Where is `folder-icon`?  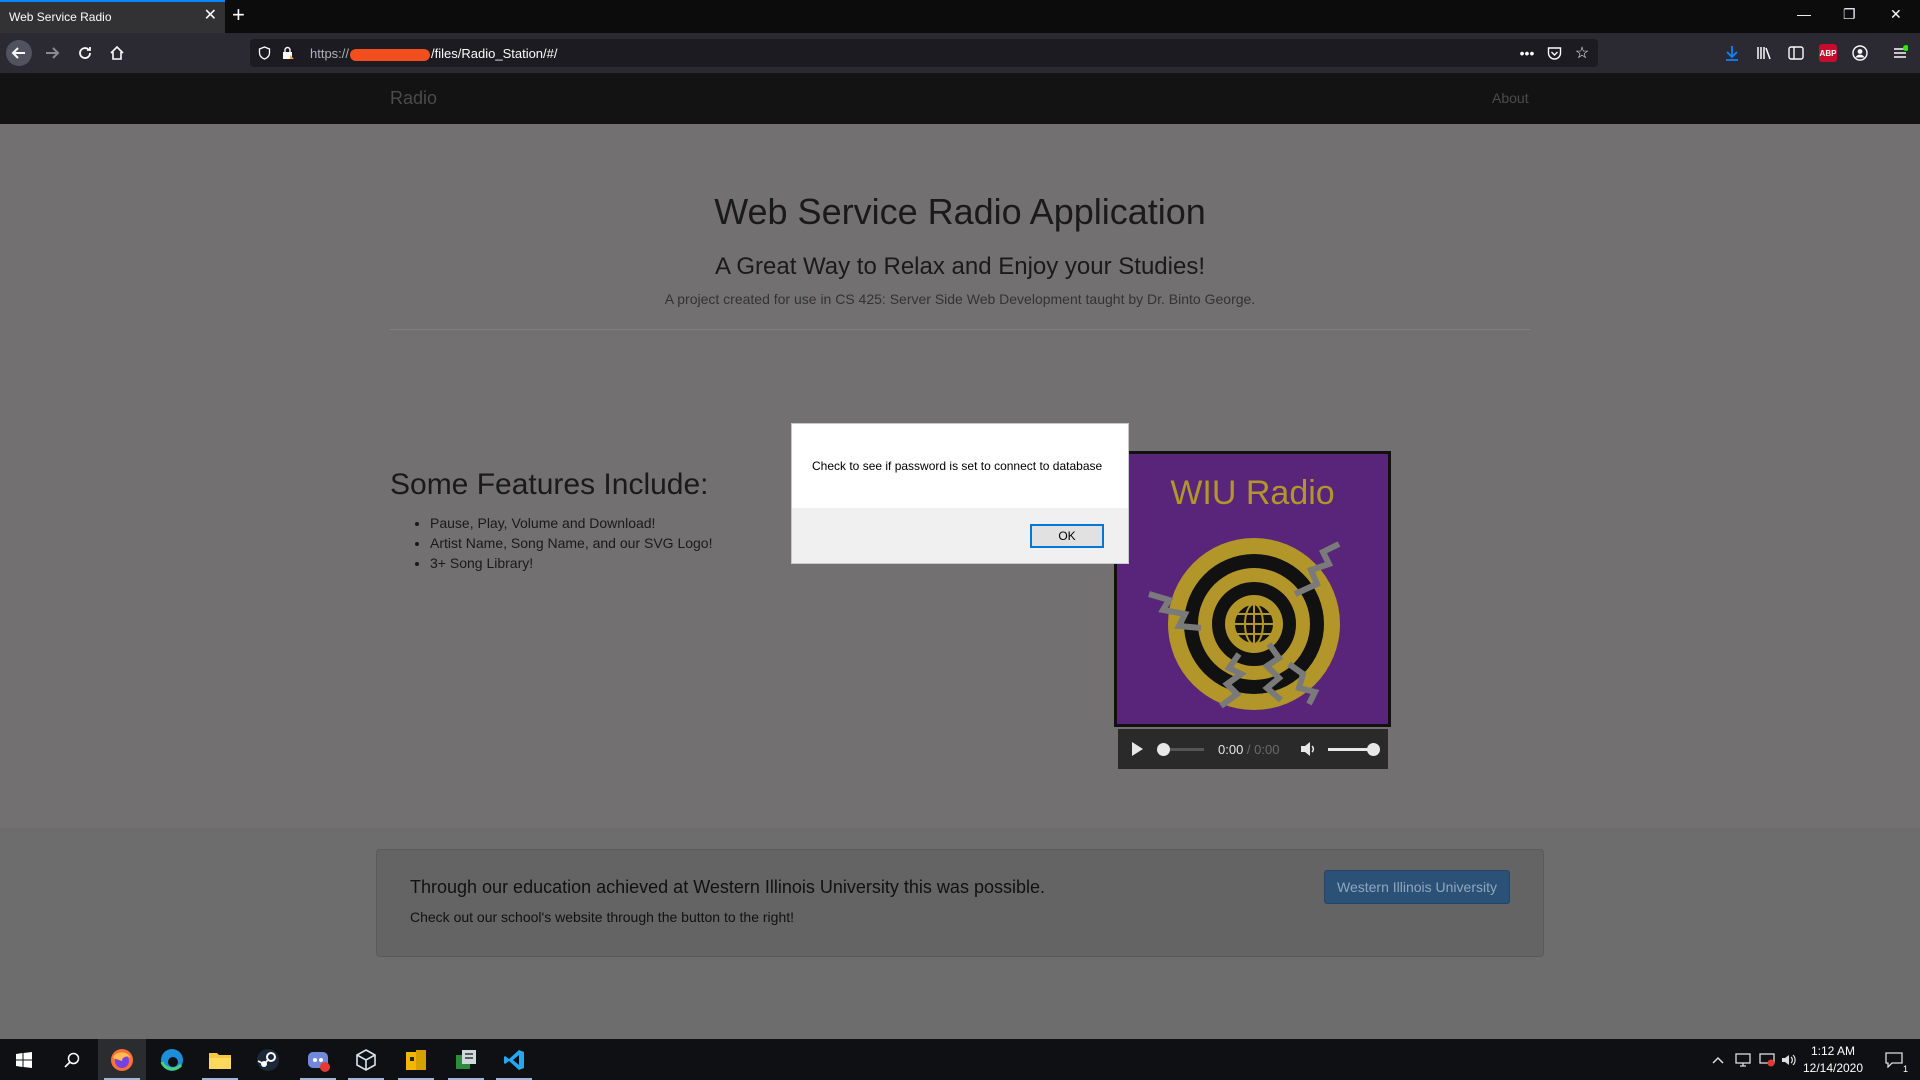 folder-icon is located at coordinates (220, 1060).